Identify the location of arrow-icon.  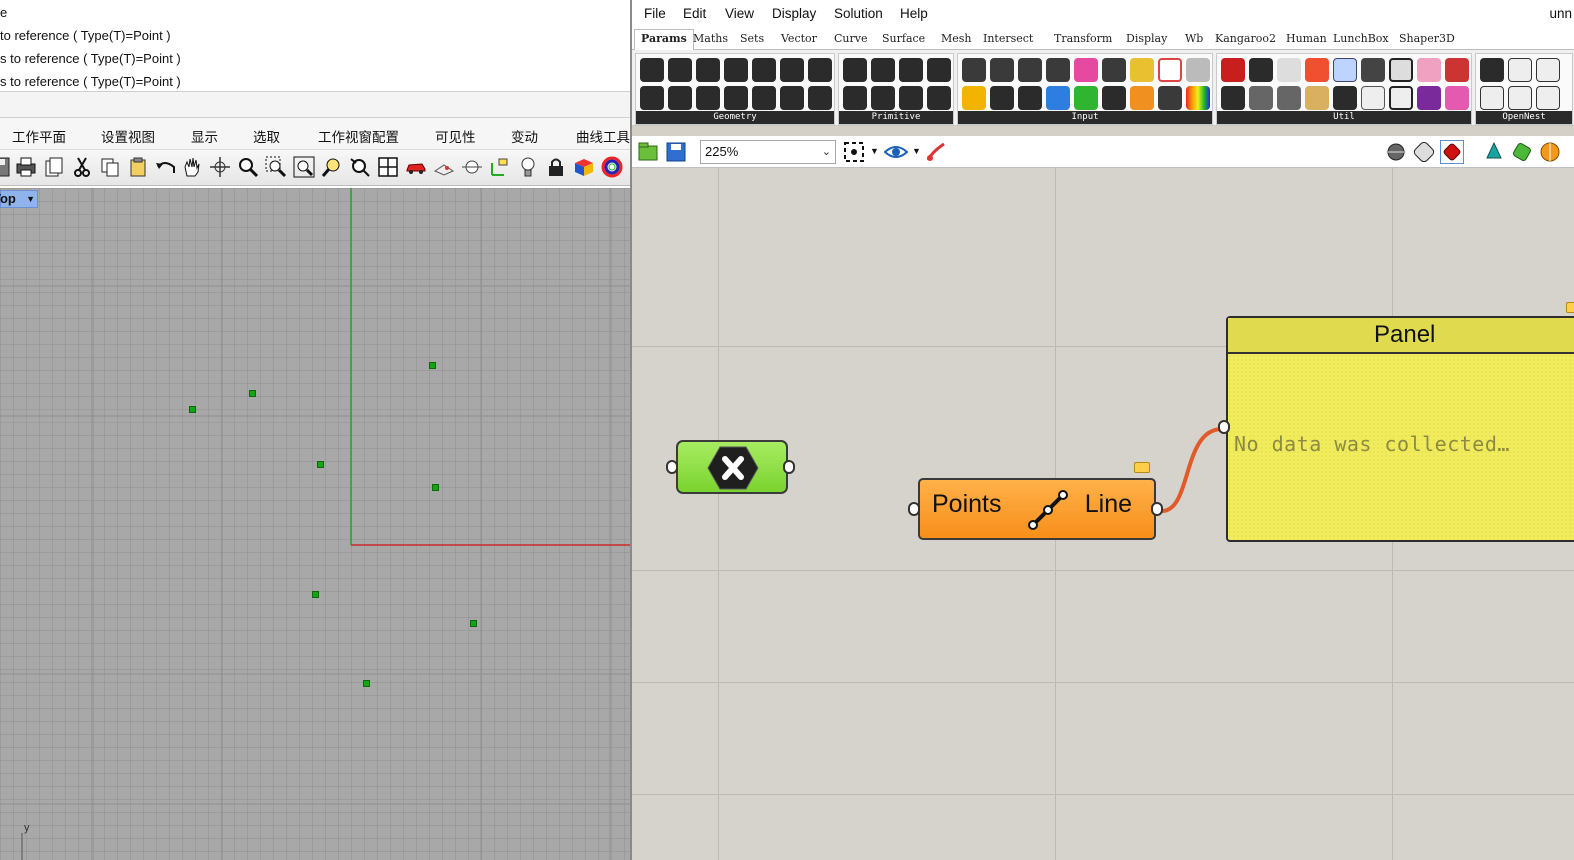
(1373, 70).